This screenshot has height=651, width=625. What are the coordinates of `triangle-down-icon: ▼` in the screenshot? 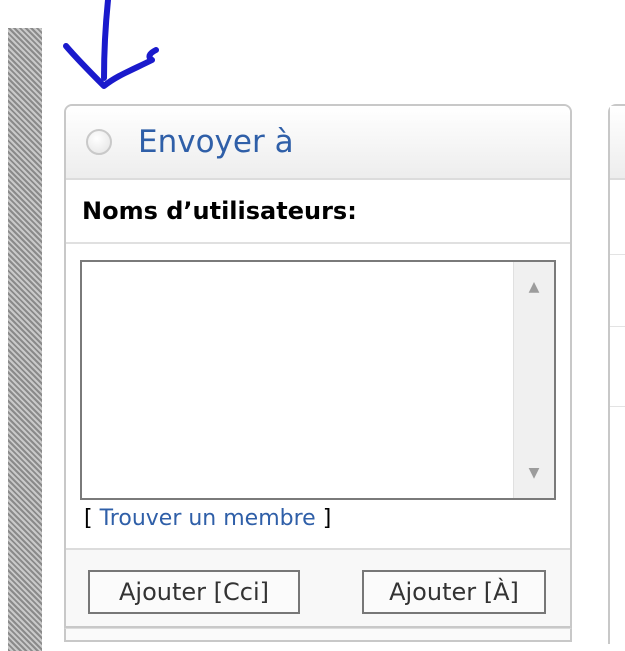 It's located at (534, 473).